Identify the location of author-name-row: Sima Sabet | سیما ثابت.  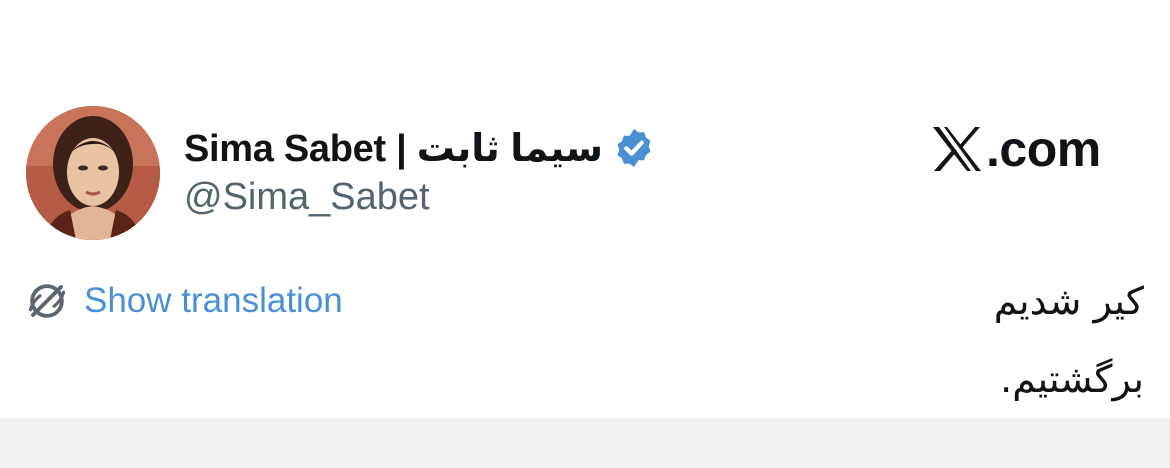
(419, 148).